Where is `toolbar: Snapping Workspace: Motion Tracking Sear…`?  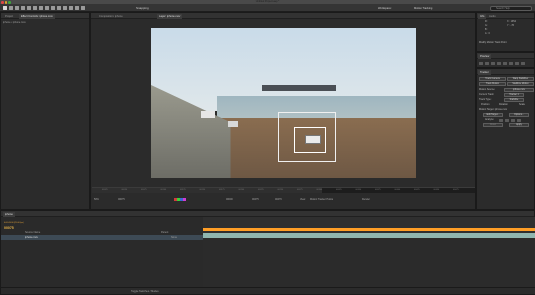
toolbar: Snapping Workspace: Motion Tracking Sear… is located at coordinates (267, 8).